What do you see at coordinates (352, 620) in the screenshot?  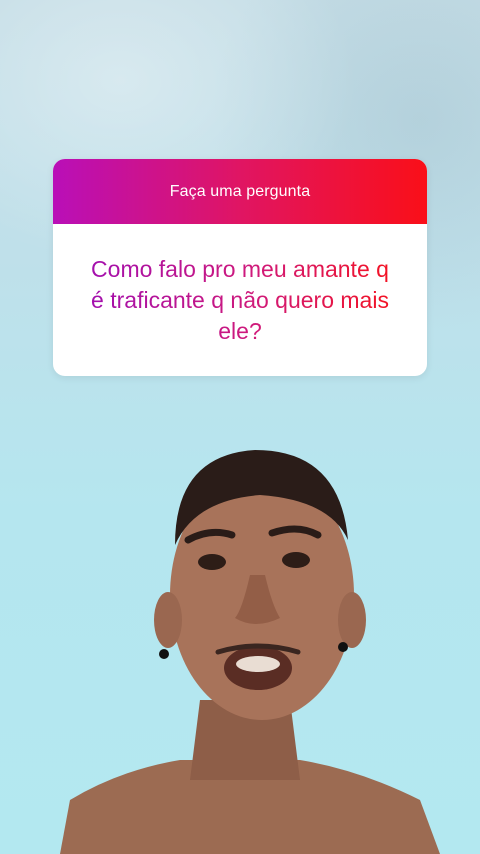 I see `person-ear-right` at bounding box center [352, 620].